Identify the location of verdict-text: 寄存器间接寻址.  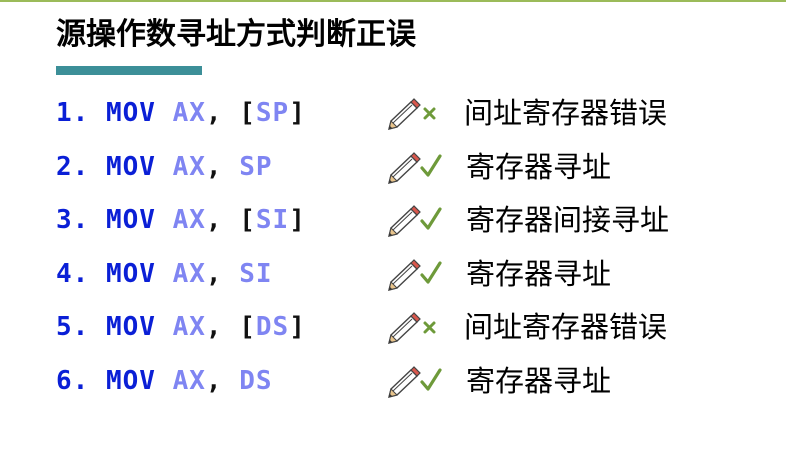
(568, 220).